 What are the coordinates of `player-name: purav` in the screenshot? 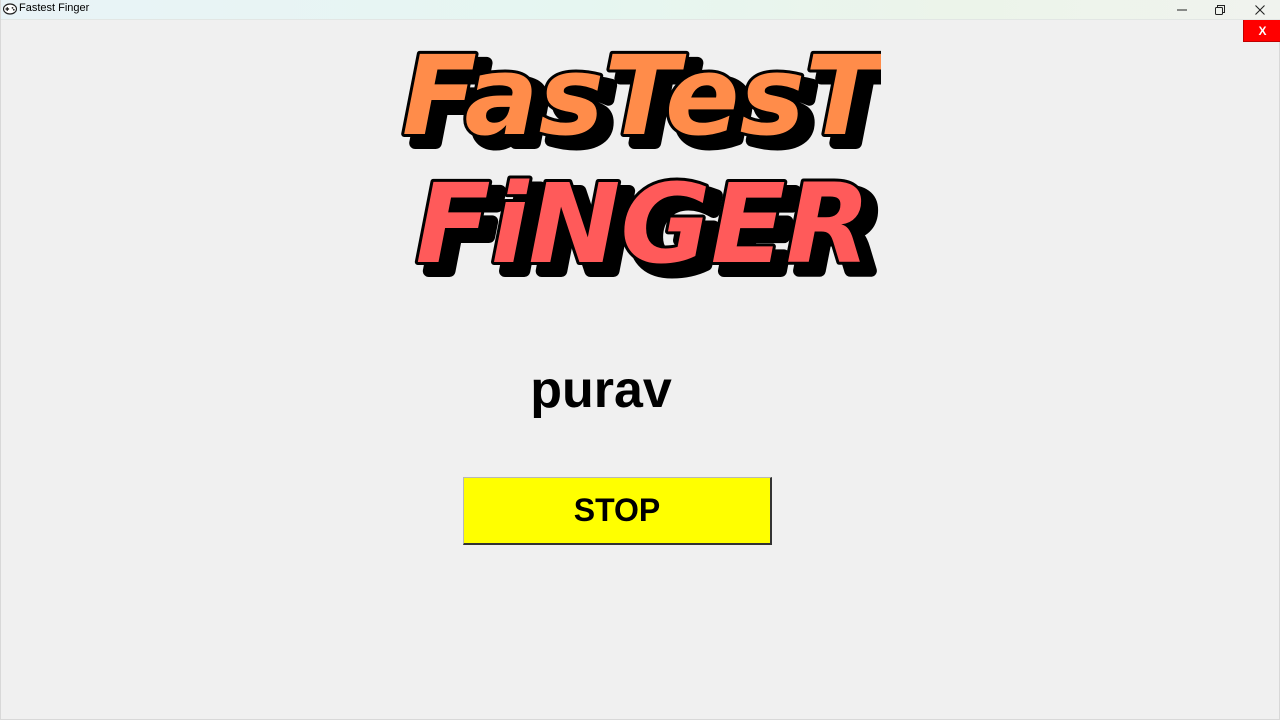 It's located at (601, 390).